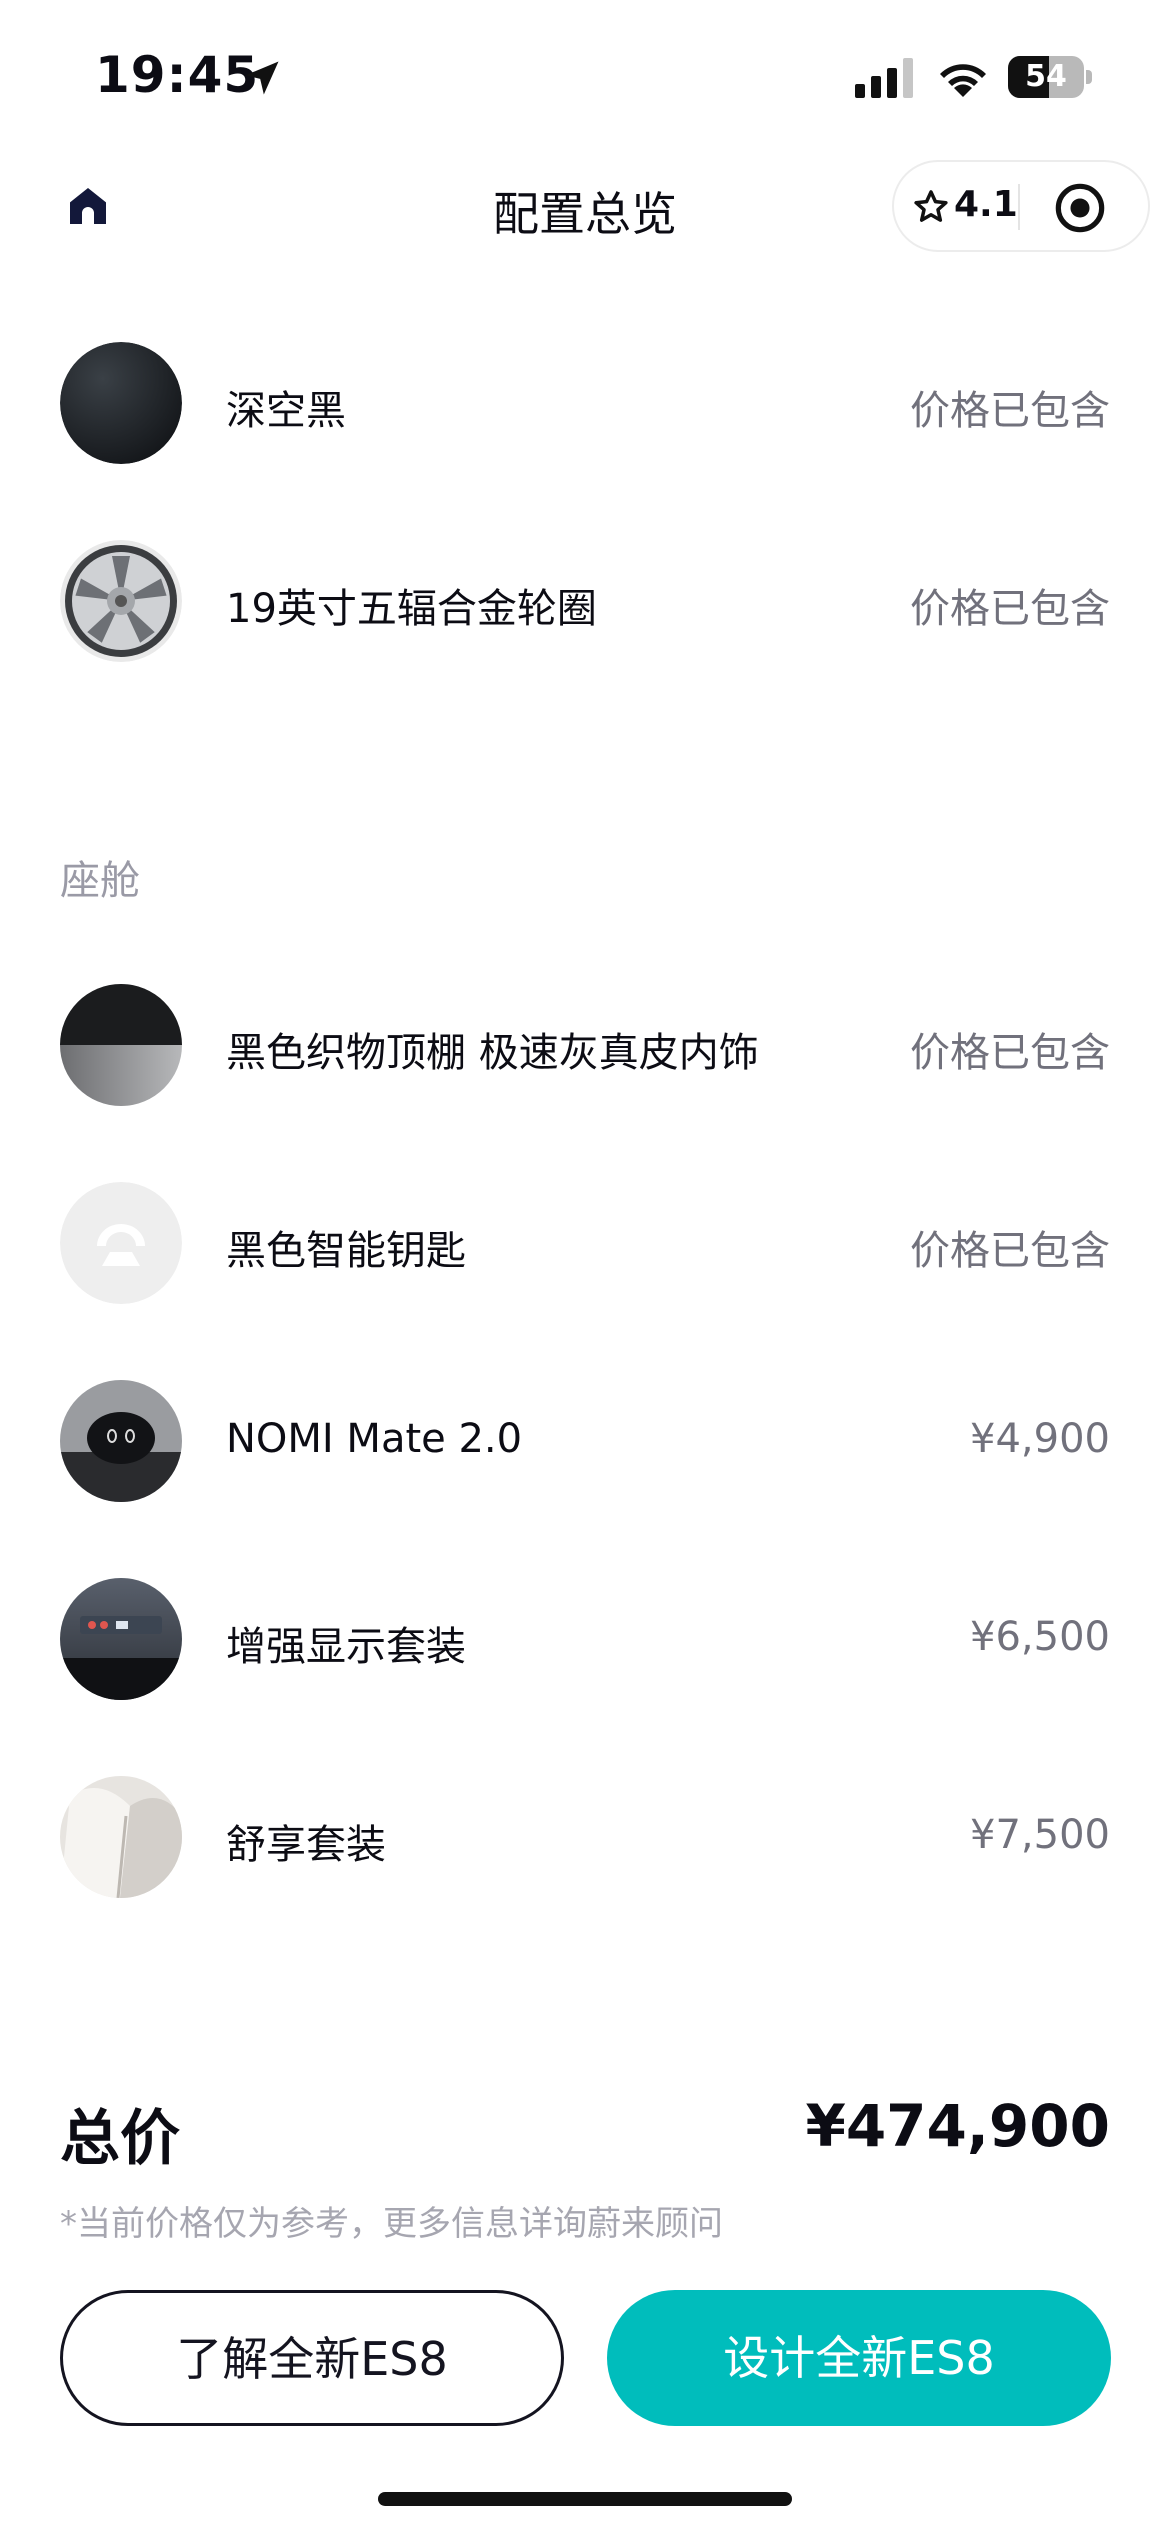 The width and height of the screenshot is (1170, 2532). Describe the element at coordinates (306, 1845) in the screenshot. I see `item-name: 舒享套装` at that location.